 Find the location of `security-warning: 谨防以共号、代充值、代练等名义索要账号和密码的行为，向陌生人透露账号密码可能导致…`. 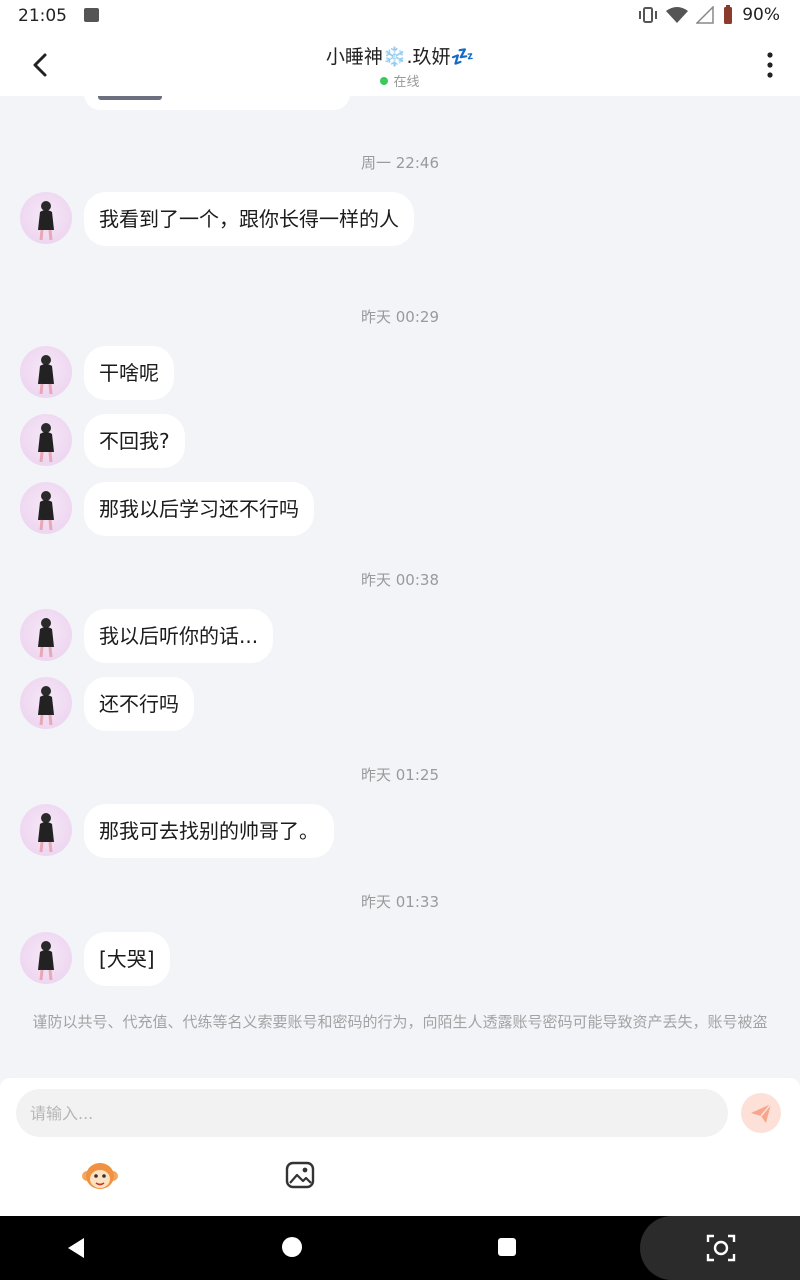

security-warning: 谨防以共号、代充值、代练等名义索要账号和密码的行为，向陌生人透露账号密码可能导致… is located at coordinates (400, 1022).